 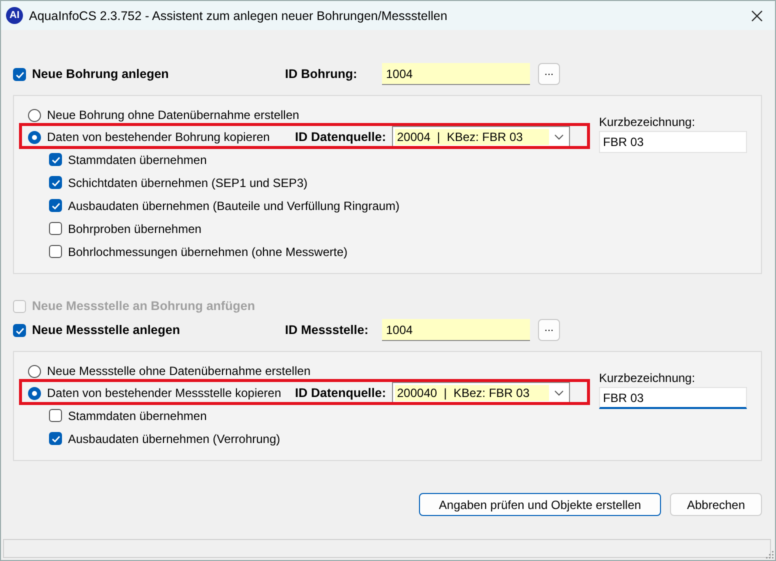 I want to click on radio-label: Daten von bestehender Messstelle kopieren, so click(x=164, y=393).